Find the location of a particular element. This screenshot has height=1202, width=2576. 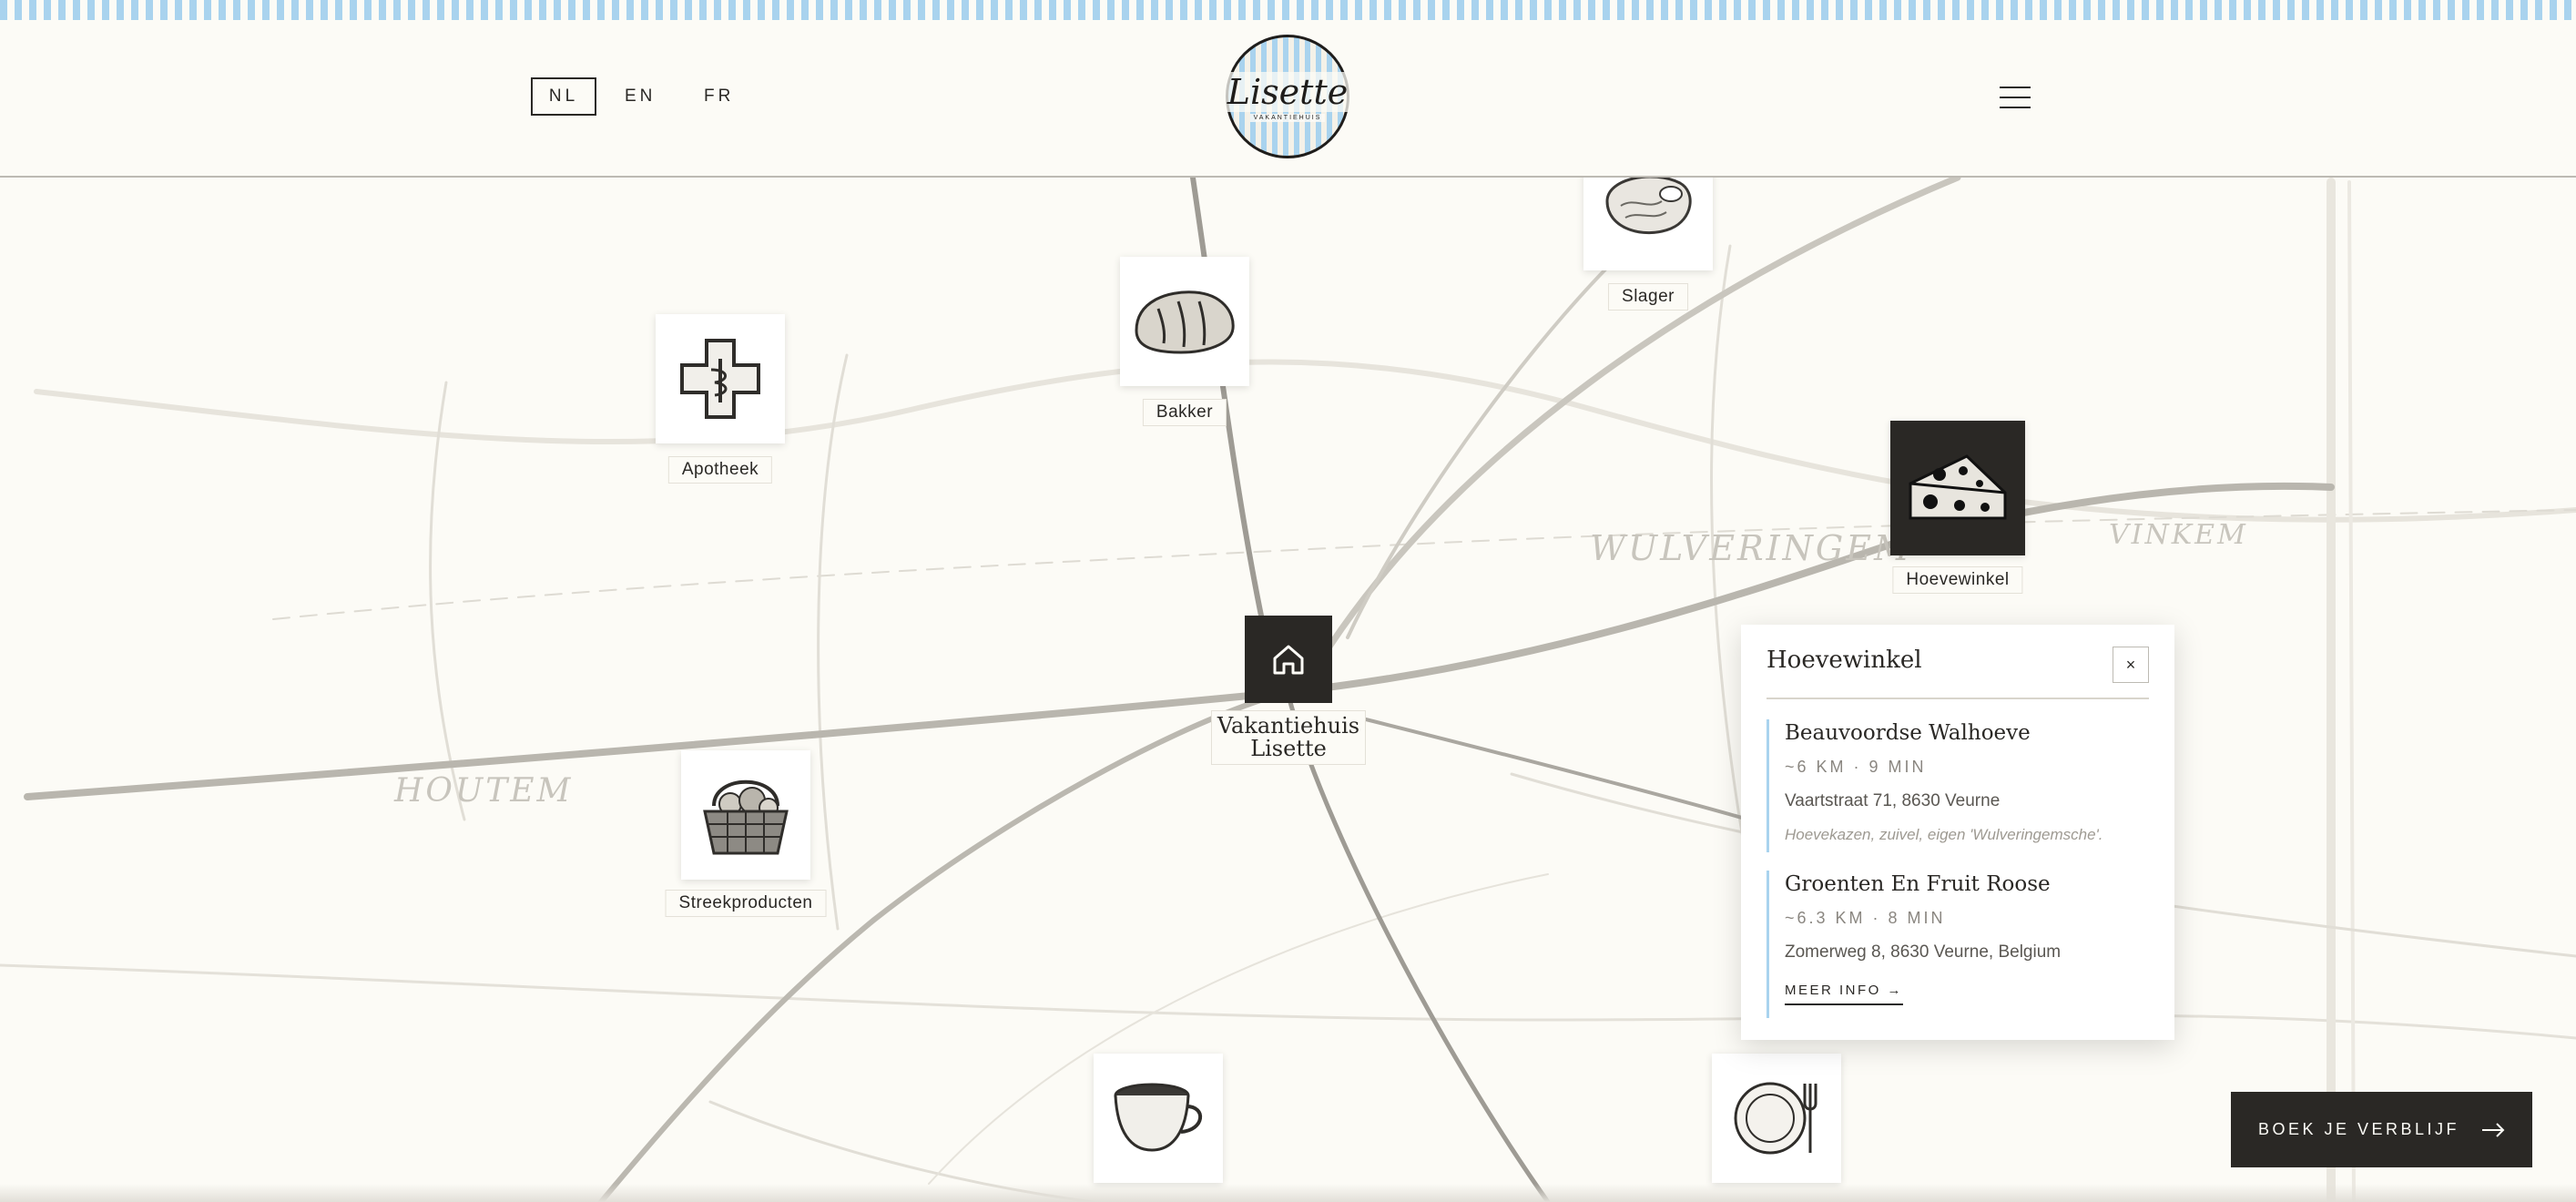

cheese-icon is located at coordinates (1958, 487).